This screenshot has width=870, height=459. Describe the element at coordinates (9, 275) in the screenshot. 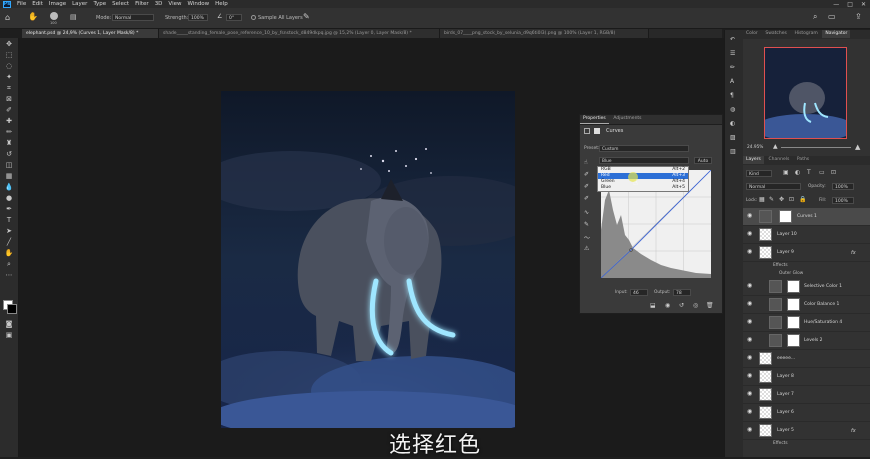

I see `more-tools-icon: ⋯` at that location.